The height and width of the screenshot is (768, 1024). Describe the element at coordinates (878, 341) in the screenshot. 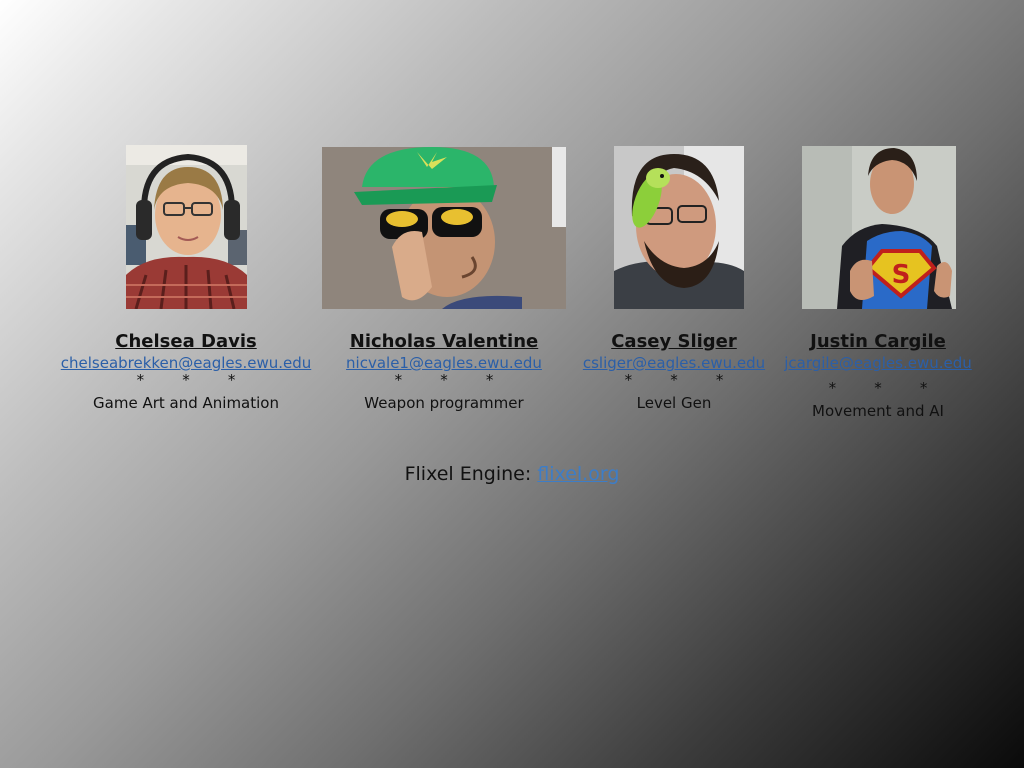

I see `member-name: Justin Cargile` at that location.